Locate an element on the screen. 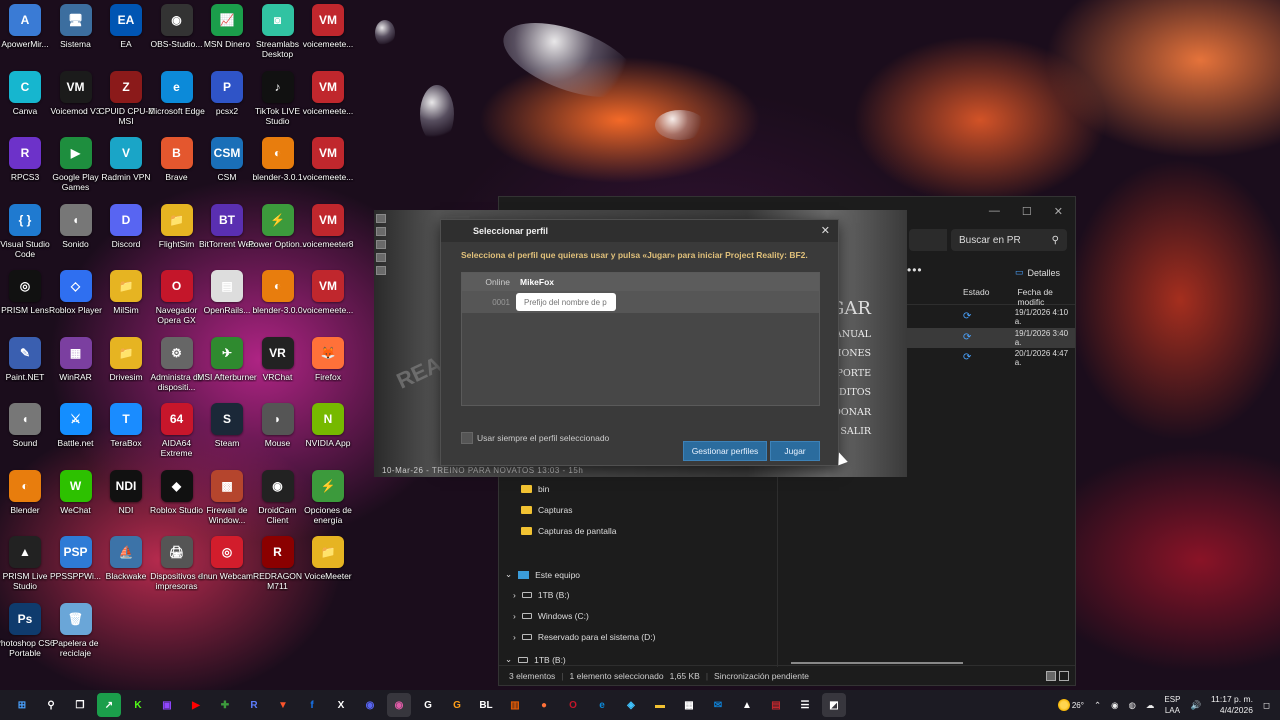  desktop-icon: 📁 FlightSim is located at coordinates (177, 236).